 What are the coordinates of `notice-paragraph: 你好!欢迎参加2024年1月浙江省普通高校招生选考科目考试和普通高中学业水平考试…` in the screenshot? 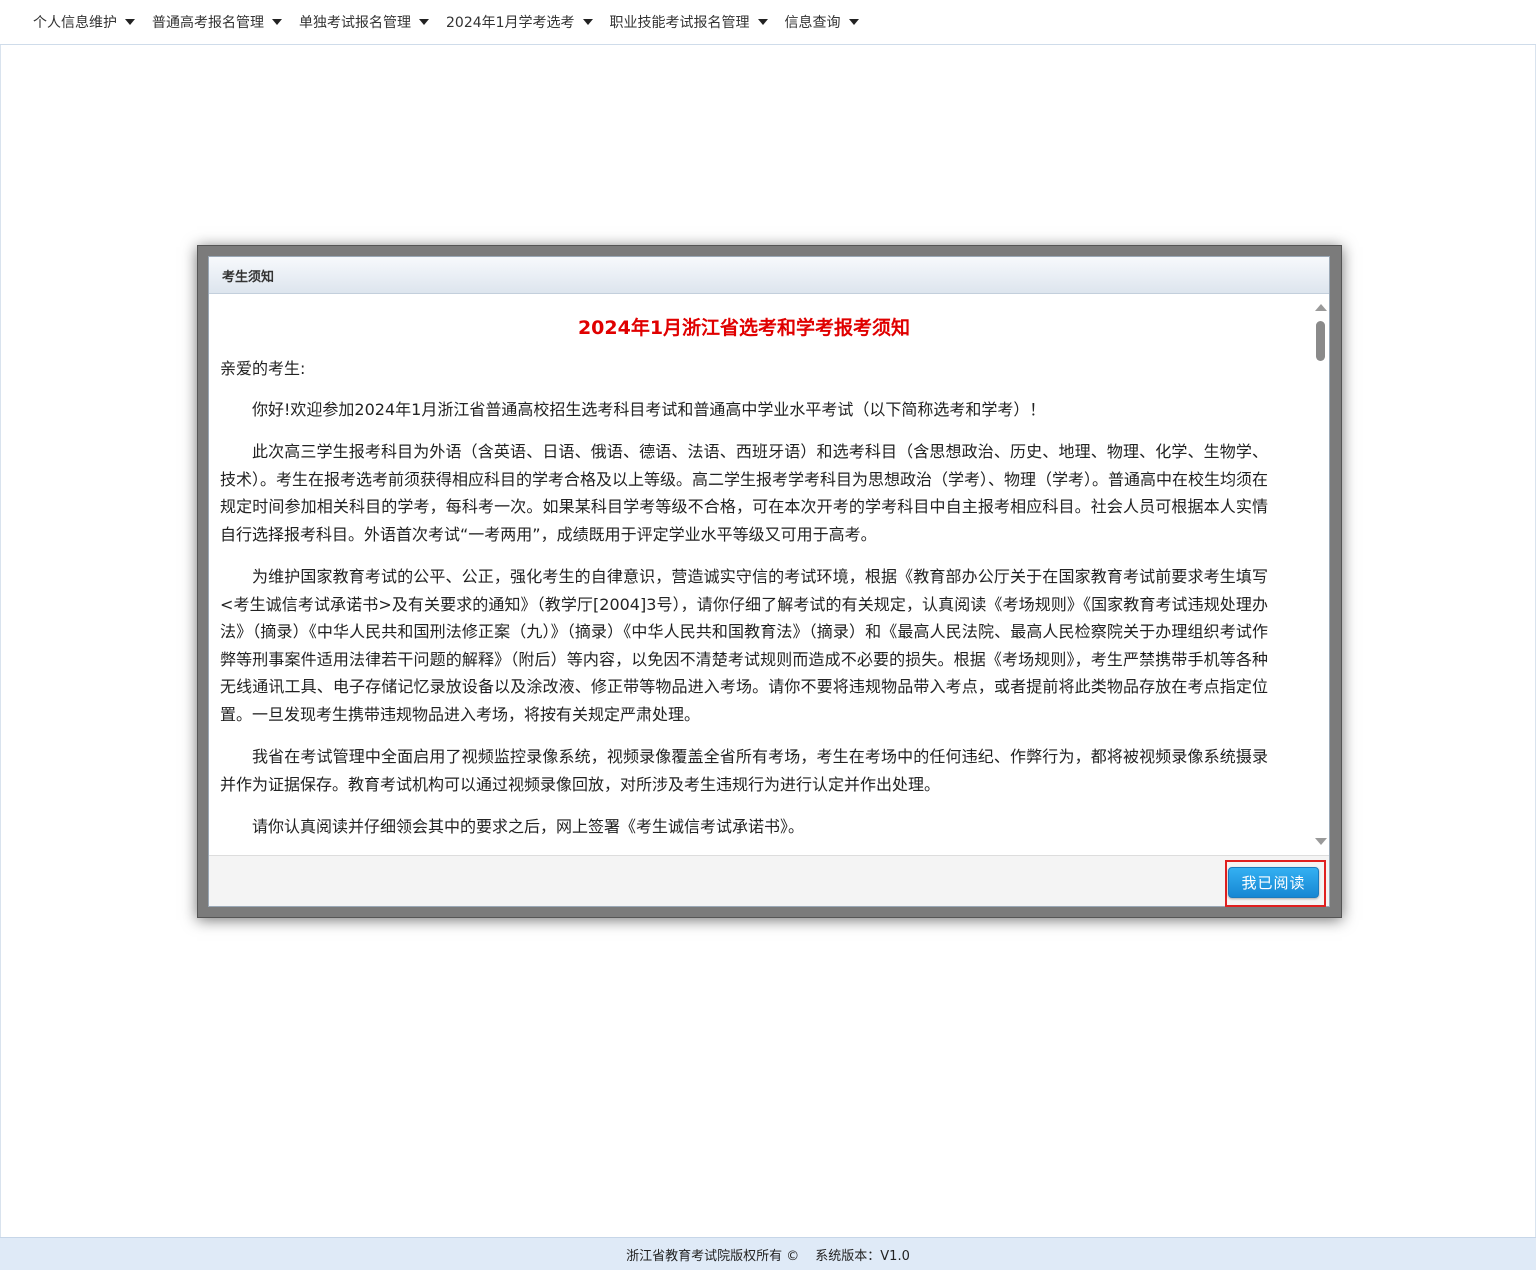 It's located at (649, 409).